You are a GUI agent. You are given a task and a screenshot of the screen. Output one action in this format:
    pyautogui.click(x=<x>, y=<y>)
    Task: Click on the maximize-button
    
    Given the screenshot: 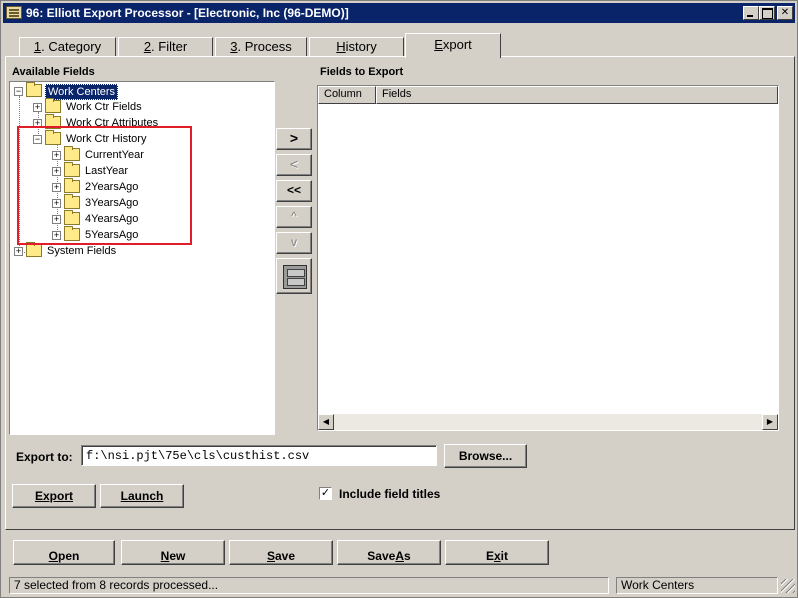 What is the action you would take?
    pyautogui.click(x=767, y=13)
    